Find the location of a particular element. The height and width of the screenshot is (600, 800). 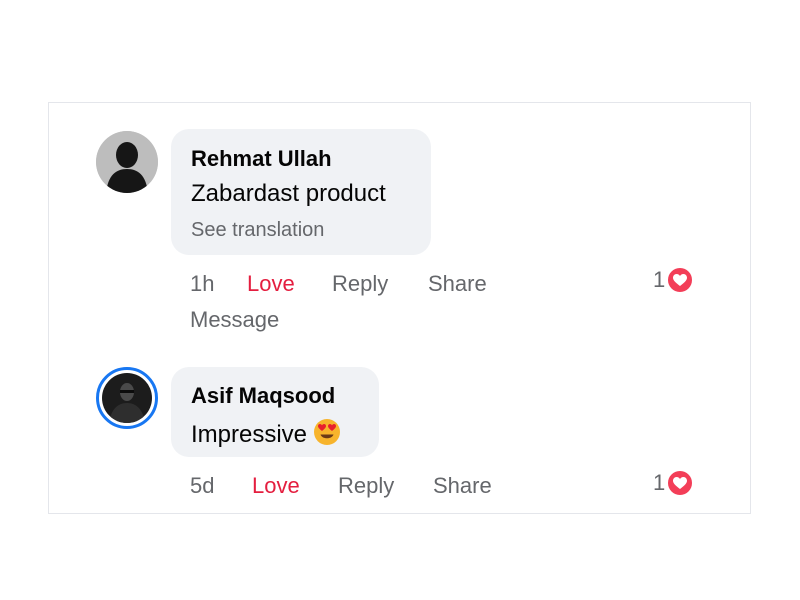

message-button: Message is located at coordinates (234, 320).